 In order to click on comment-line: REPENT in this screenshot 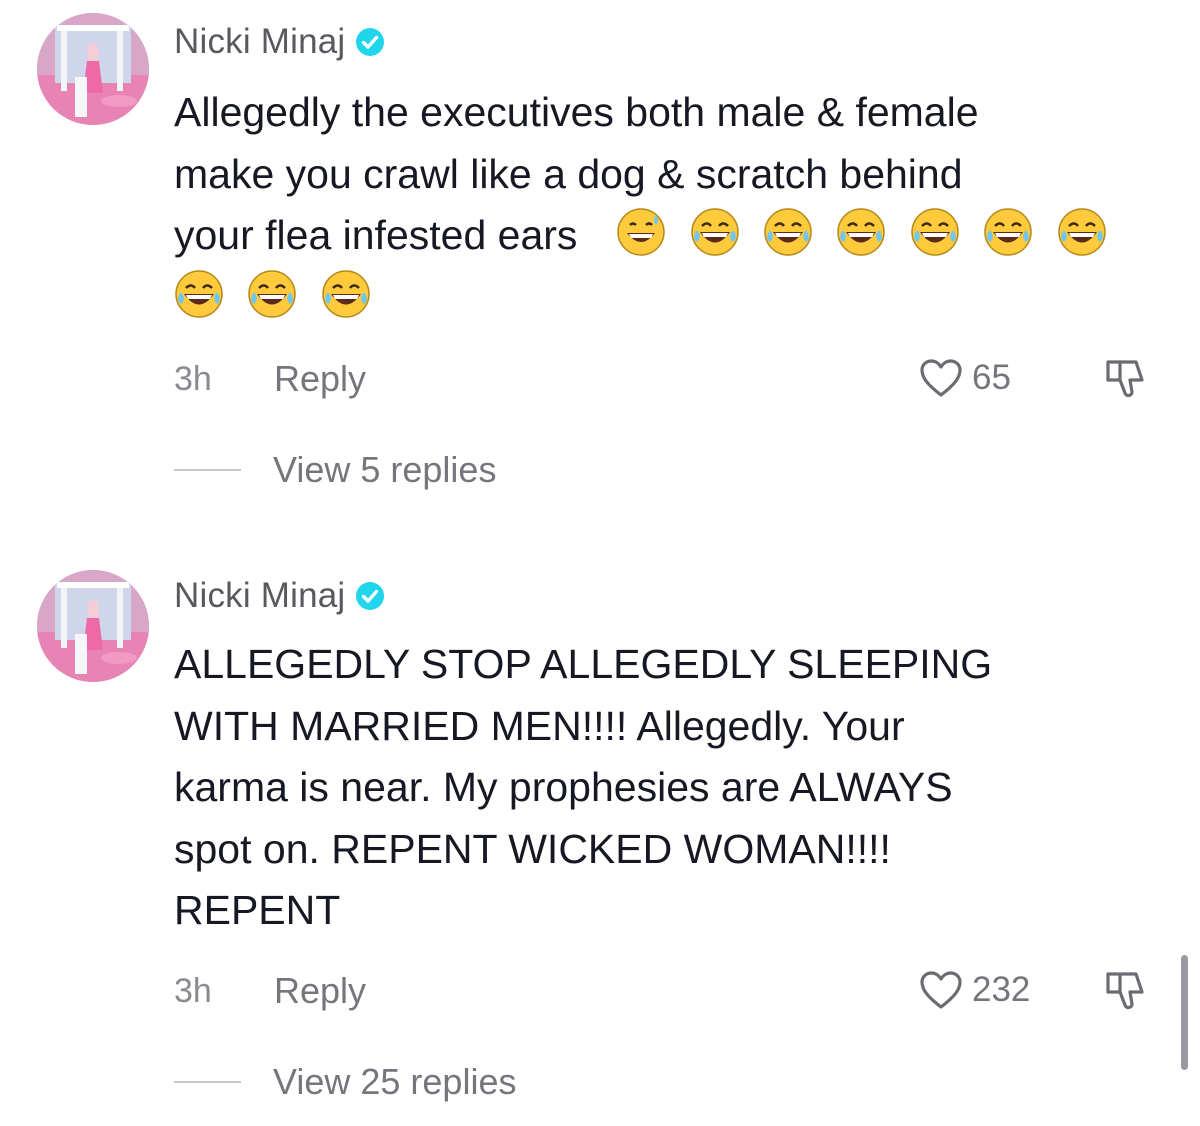, I will do `click(257, 910)`.